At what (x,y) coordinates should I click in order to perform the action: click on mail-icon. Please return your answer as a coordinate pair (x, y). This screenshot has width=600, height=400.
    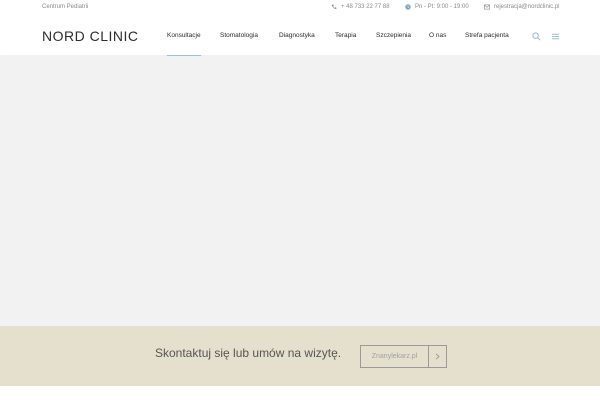
    Looking at the image, I should click on (487, 7).